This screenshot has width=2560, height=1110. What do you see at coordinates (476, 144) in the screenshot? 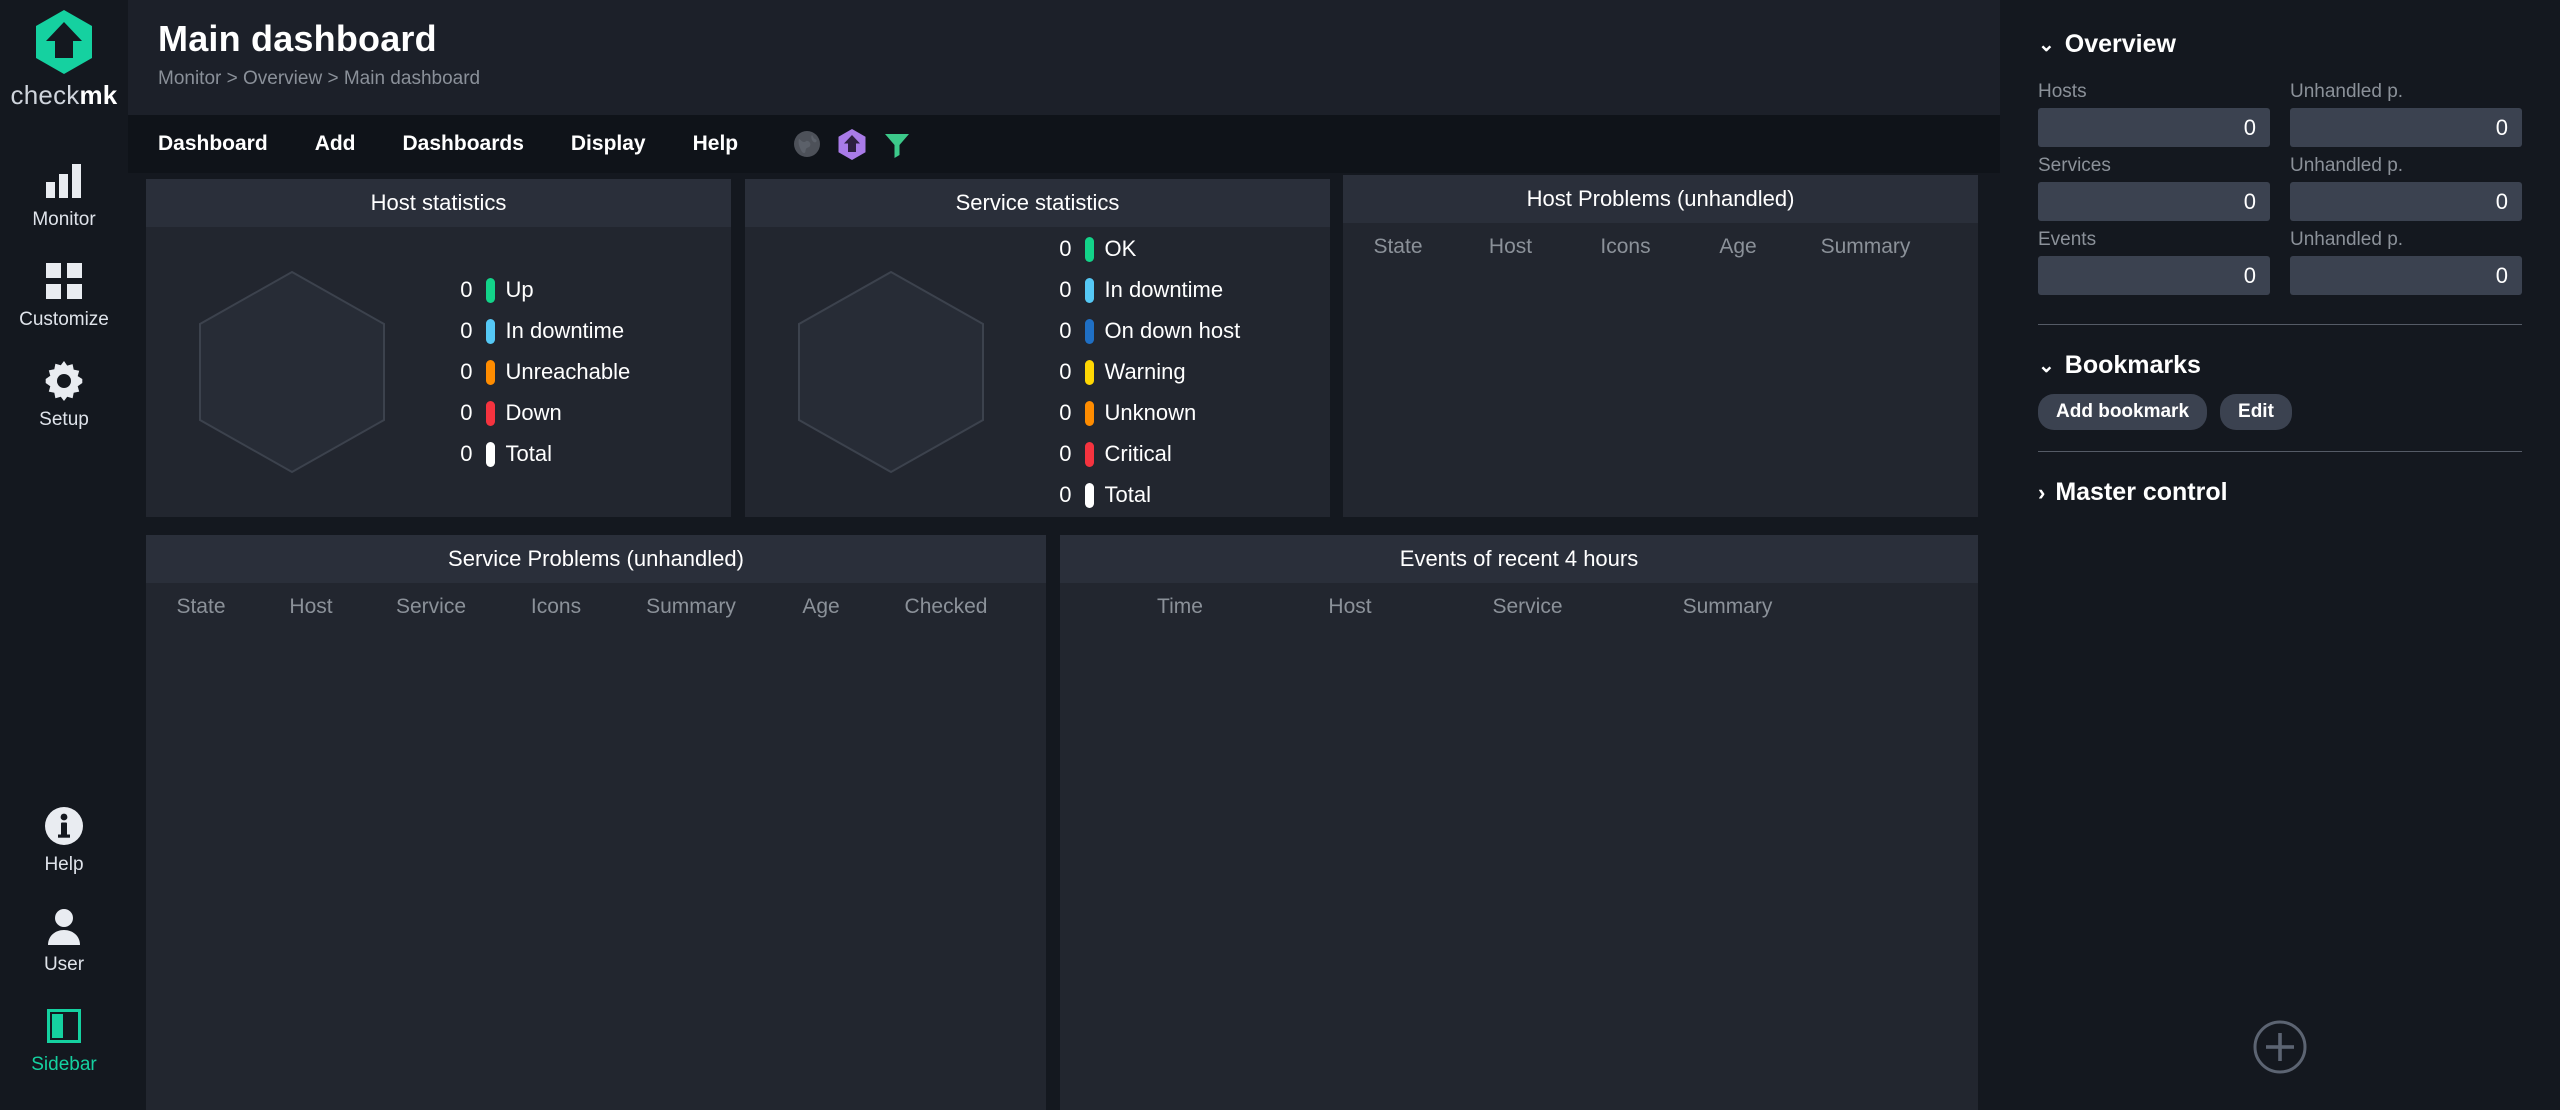
I see `menu-item-dashboards: Dashboards` at bounding box center [476, 144].